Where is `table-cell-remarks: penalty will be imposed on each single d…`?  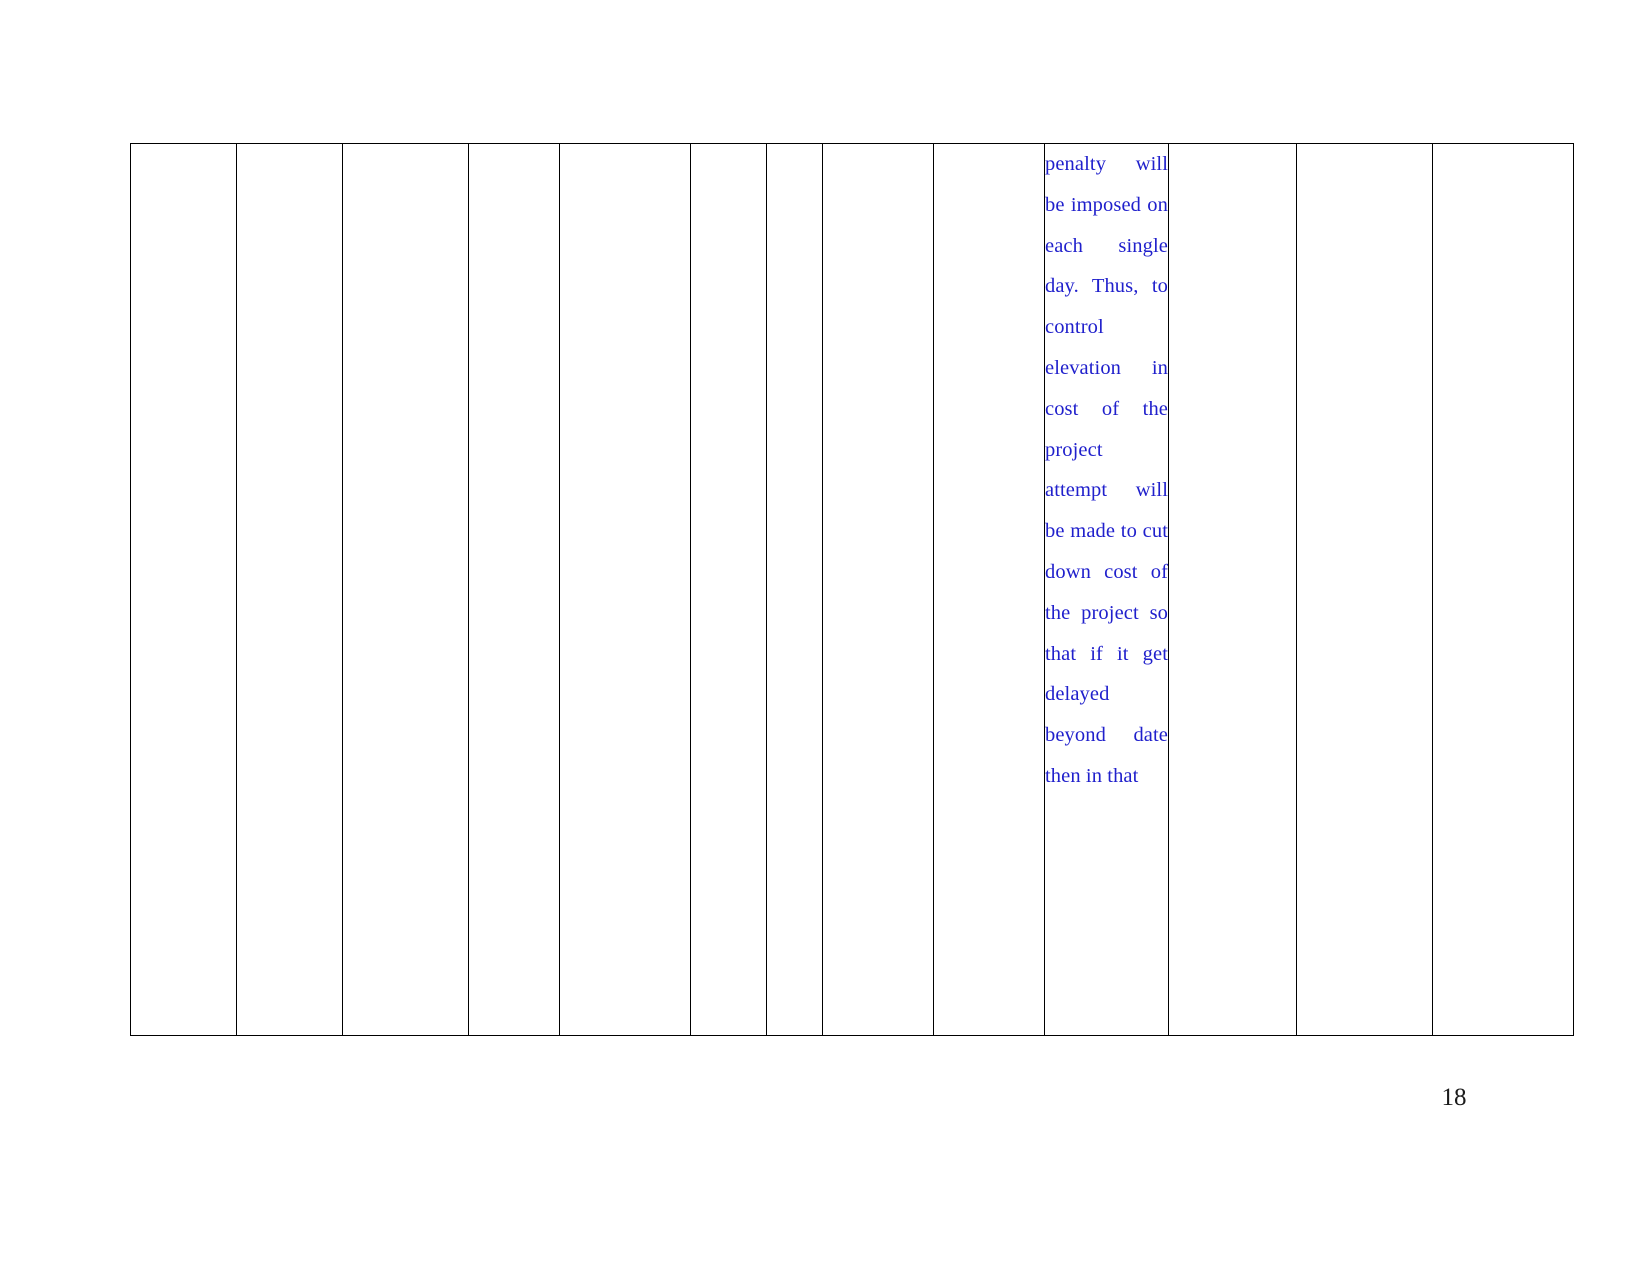
table-cell-remarks: penalty will be imposed on each single d… is located at coordinates (1106, 589).